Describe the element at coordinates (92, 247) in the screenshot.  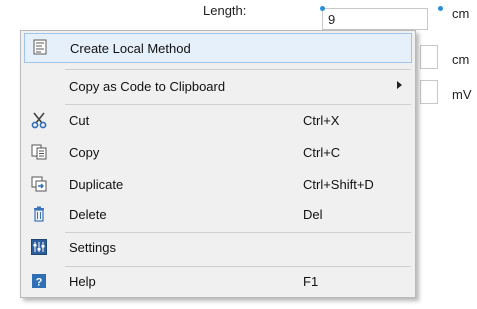
I see `menu-label-settings: Settings` at that location.